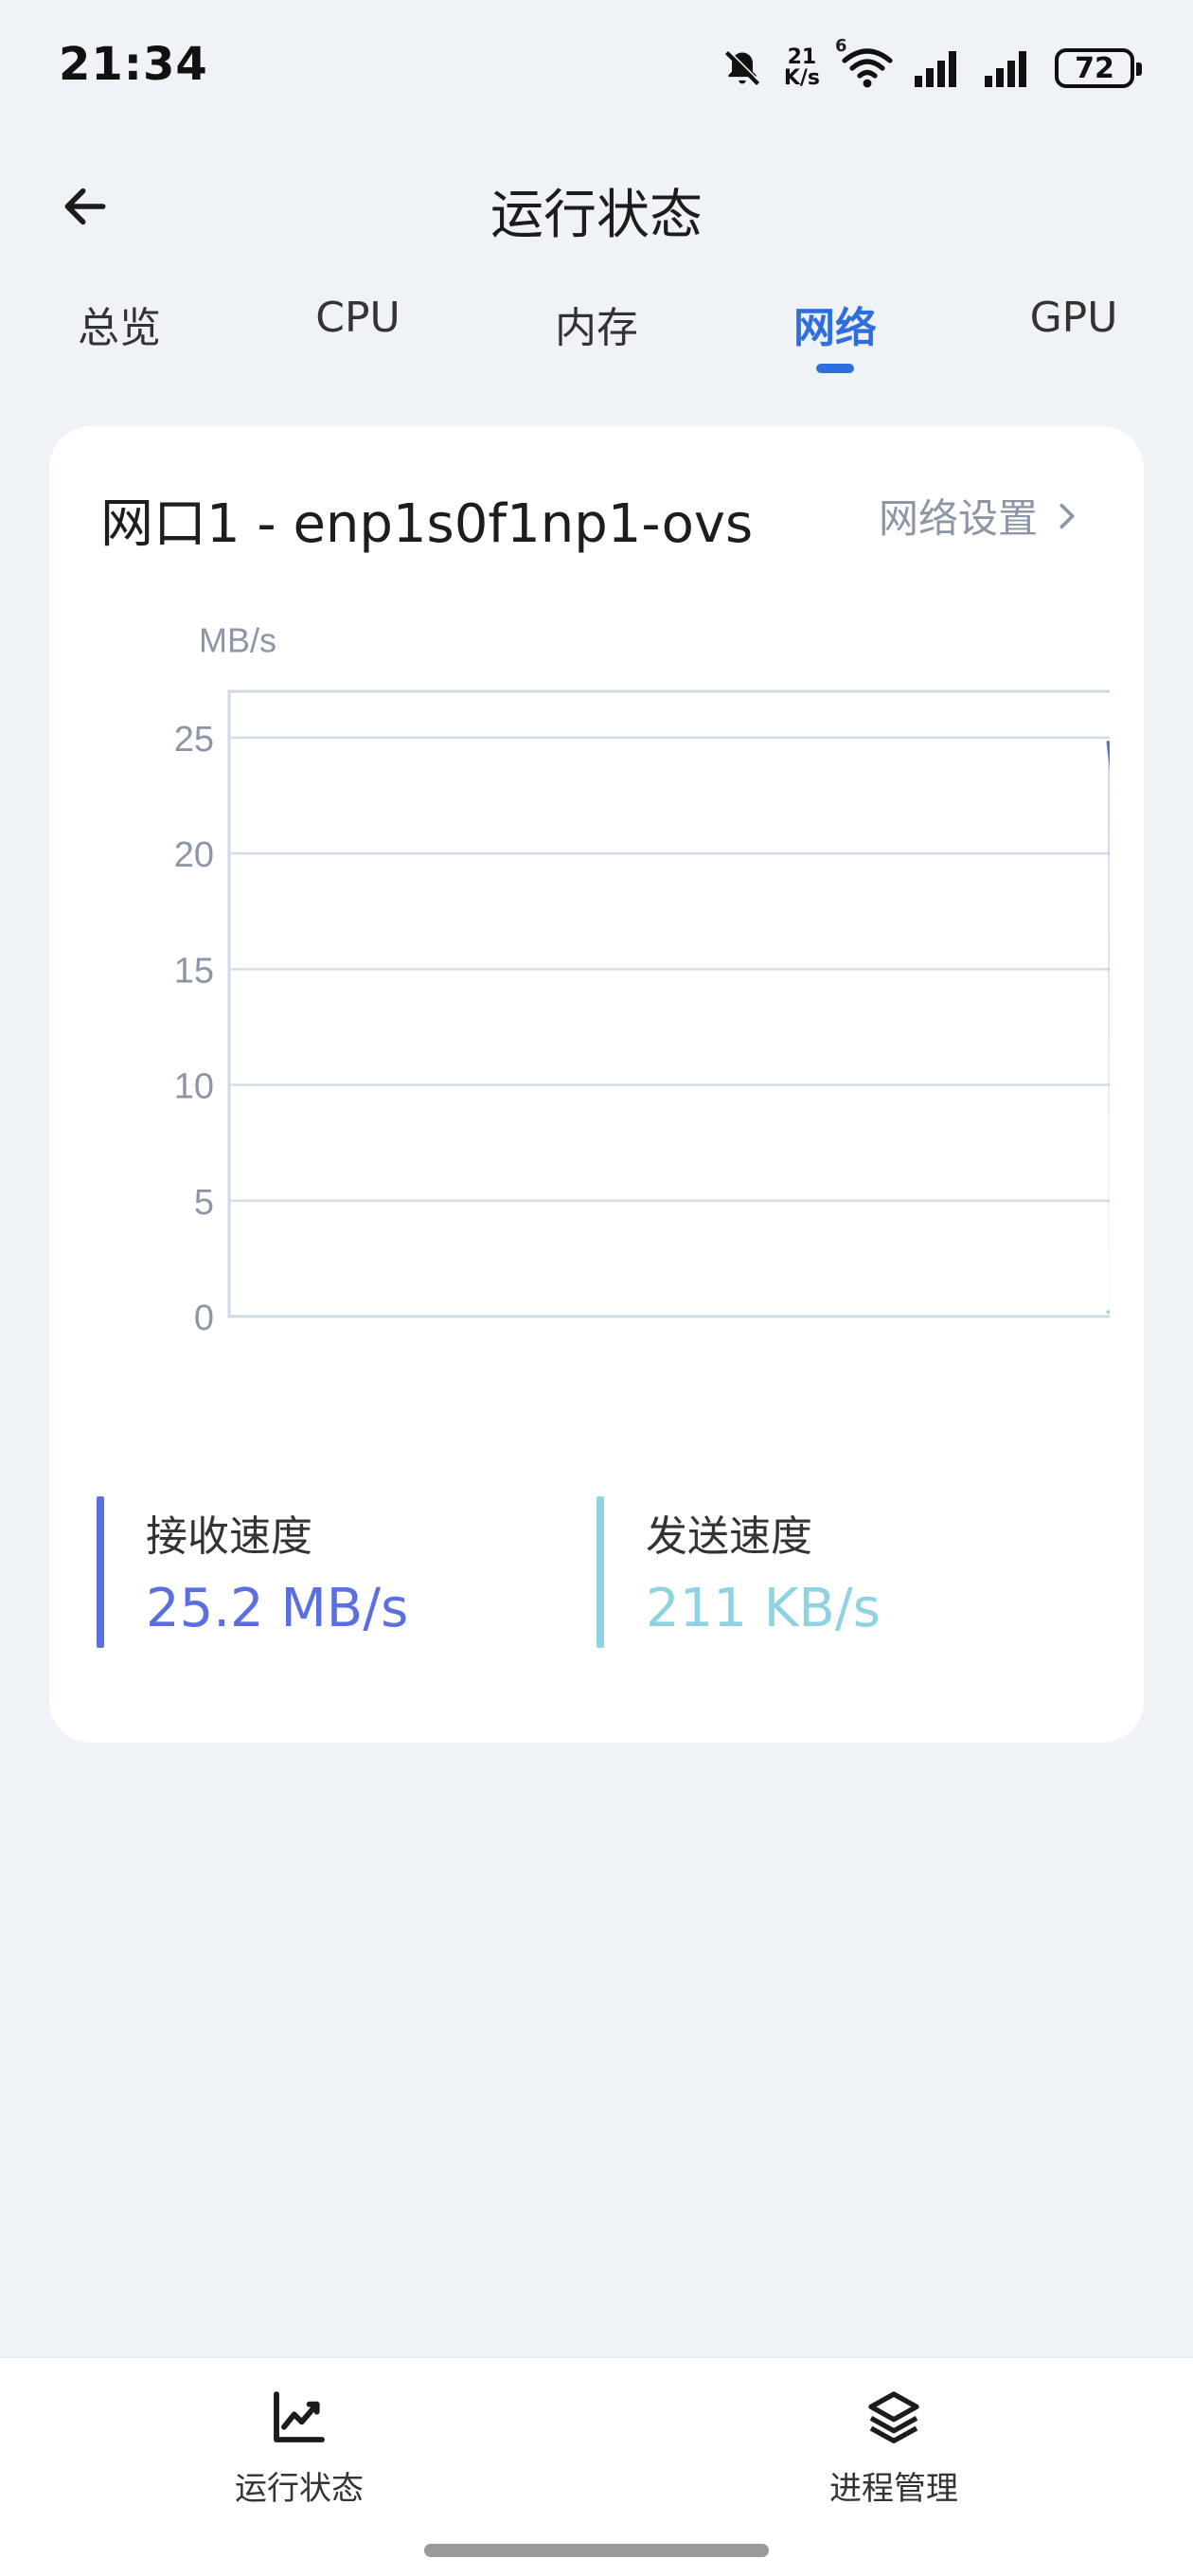 The image size is (1193, 2576). What do you see at coordinates (119, 324) in the screenshot?
I see `tab-overview: 总览` at bounding box center [119, 324].